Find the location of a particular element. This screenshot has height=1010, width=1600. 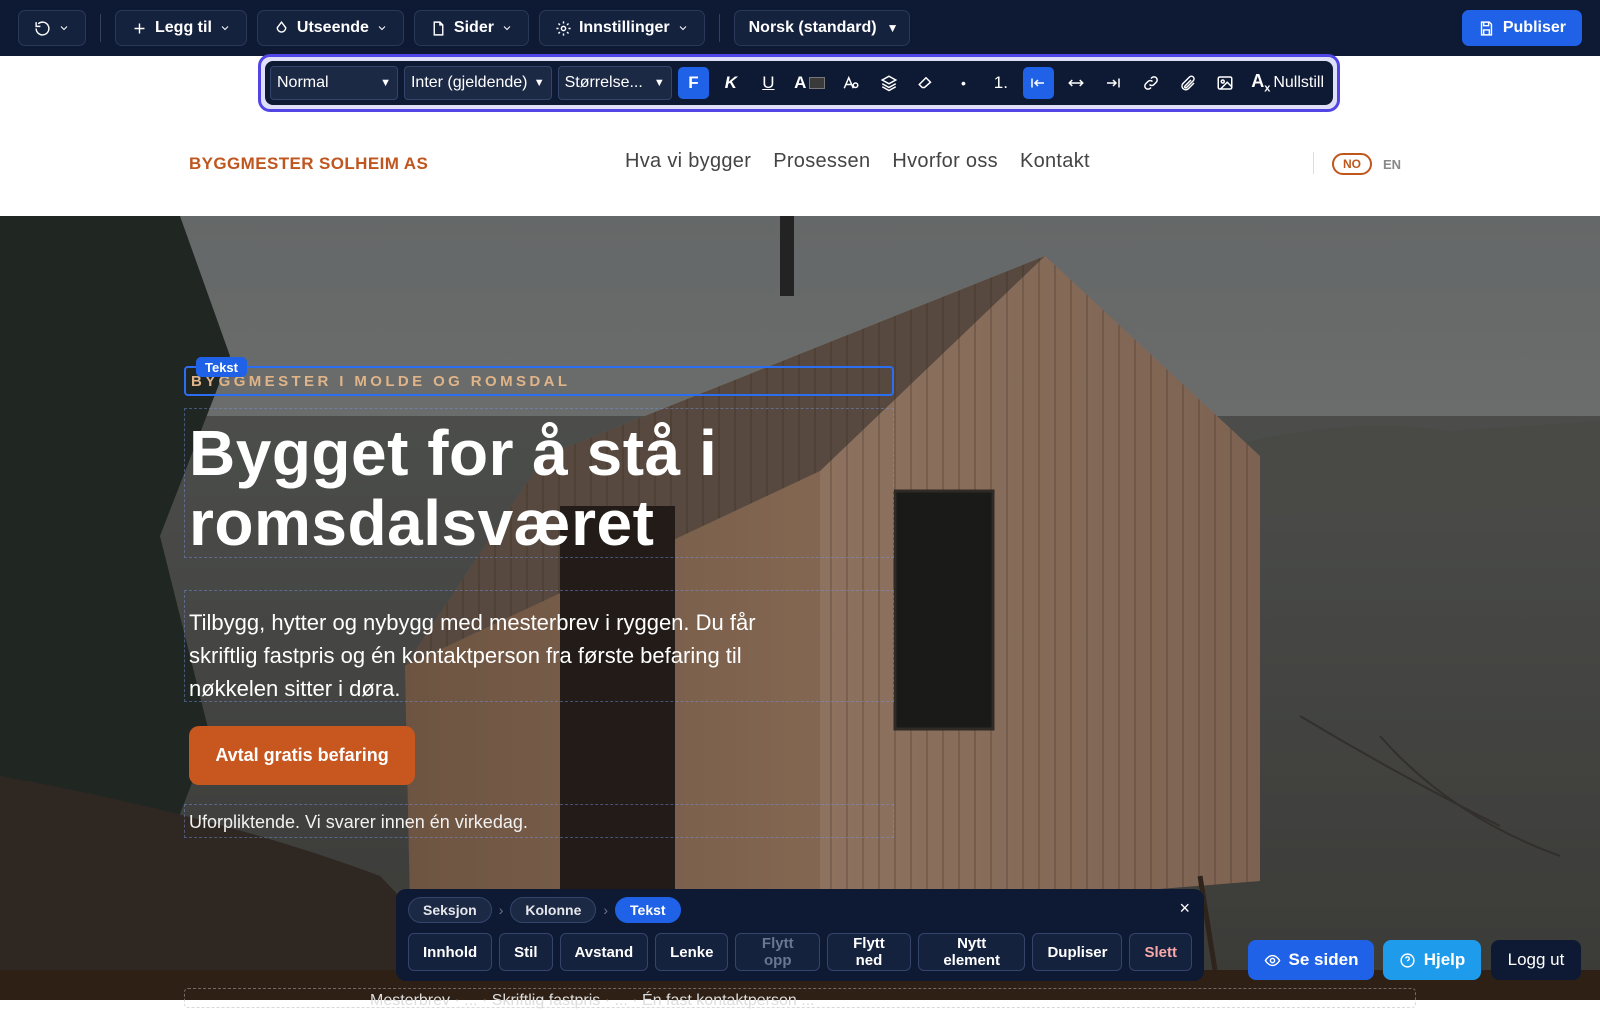

file-icon is located at coordinates (438, 28).